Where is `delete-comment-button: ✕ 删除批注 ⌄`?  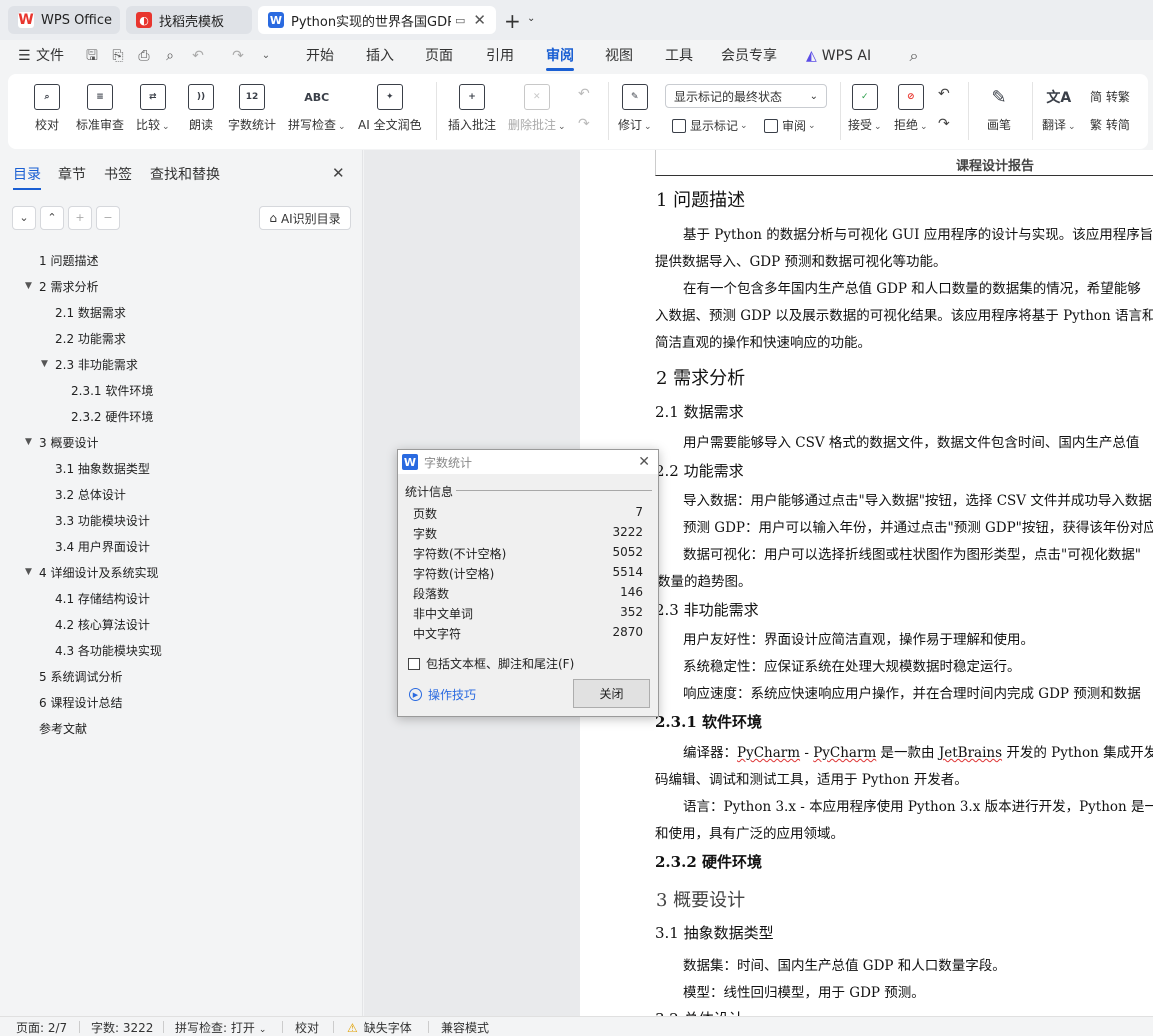
delete-comment-button: ✕ 删除批注 ⌄ is located at coordinates (537, 108).